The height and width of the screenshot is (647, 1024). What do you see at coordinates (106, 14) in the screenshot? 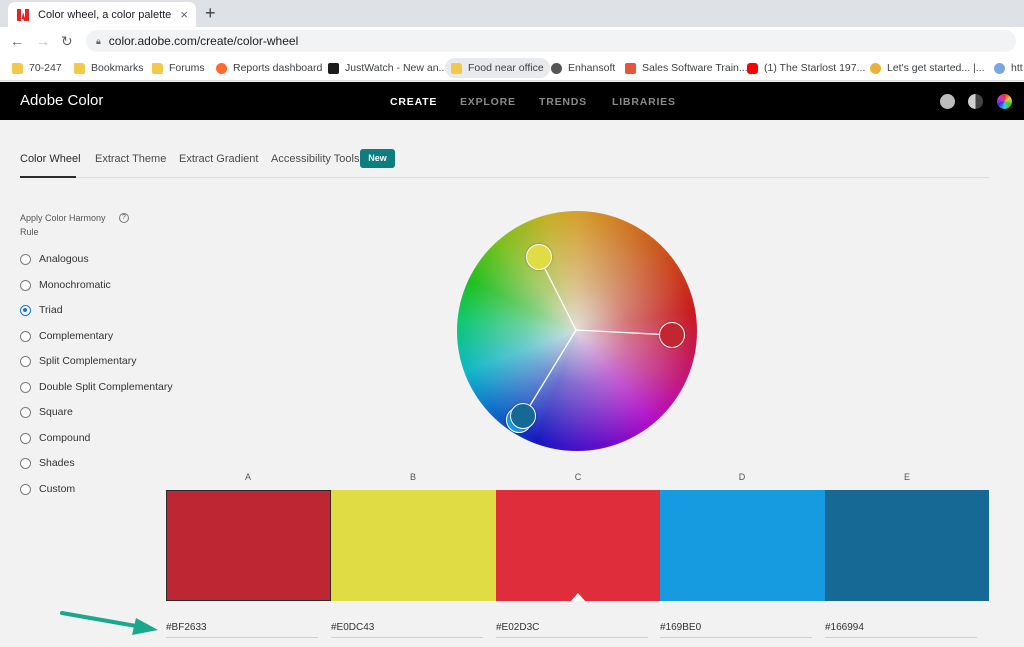
I see `tab-title: Color wheel, a color palette gene` at bounding box center [106, 14].